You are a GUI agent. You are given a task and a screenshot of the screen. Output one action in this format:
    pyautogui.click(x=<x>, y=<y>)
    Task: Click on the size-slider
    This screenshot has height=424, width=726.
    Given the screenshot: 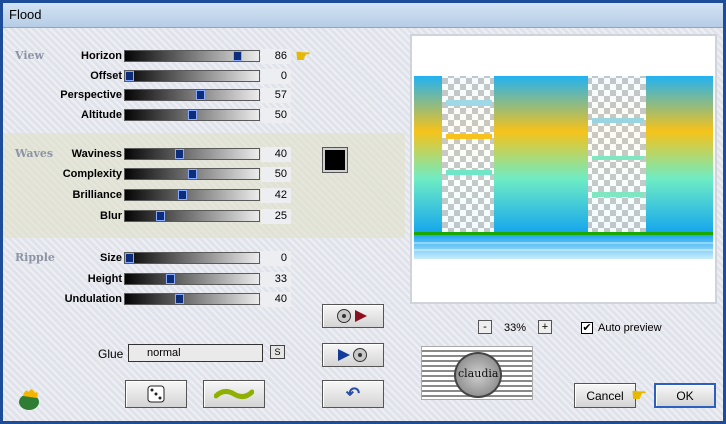 What is the action you would take?
    pyautogui.click(x=192, y=258)
    